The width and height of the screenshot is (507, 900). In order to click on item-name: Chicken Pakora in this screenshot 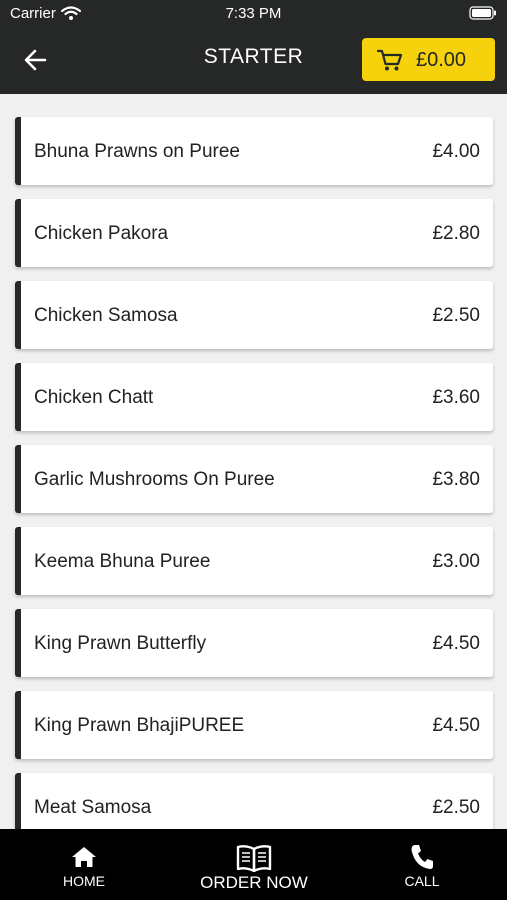, I will do `click(101, 233)`.